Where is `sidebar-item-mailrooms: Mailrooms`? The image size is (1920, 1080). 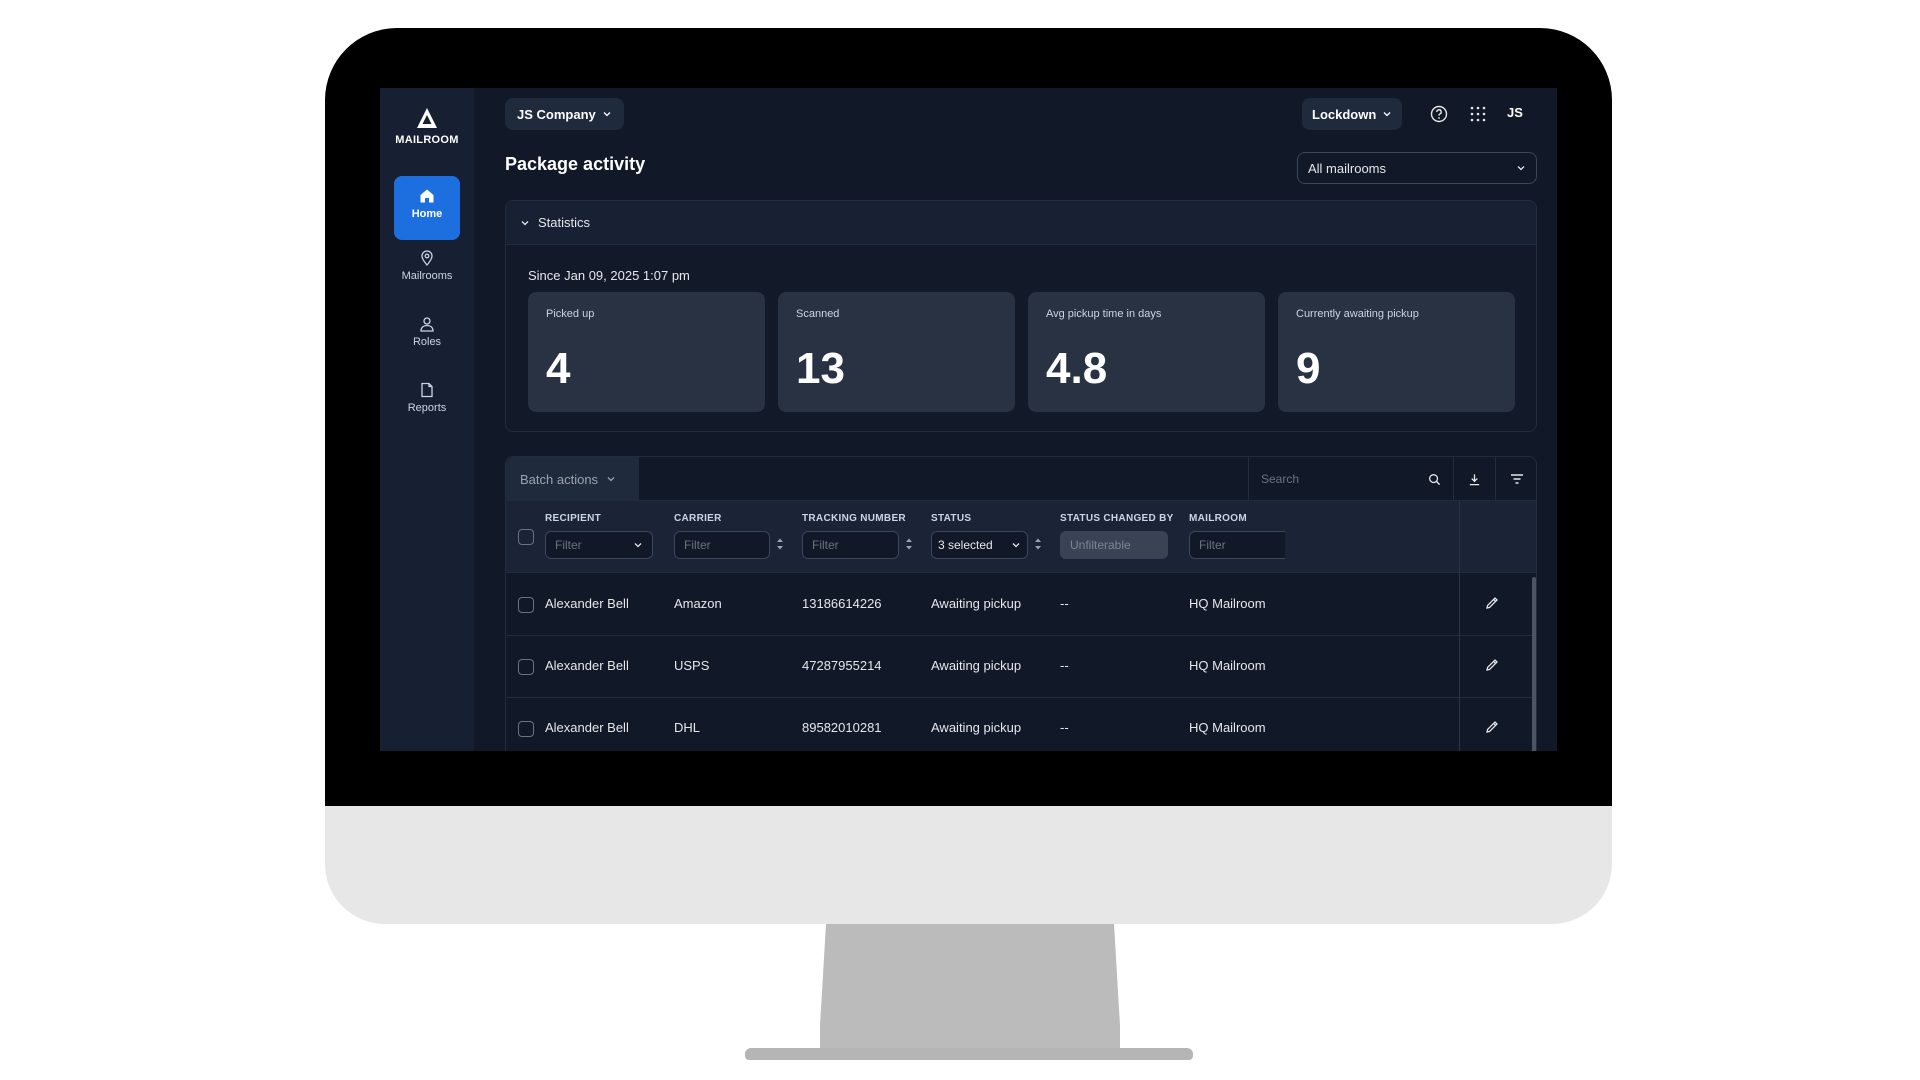
sidebar-item-mailrooms: Mailrooms is located at coordinates (427, 270).